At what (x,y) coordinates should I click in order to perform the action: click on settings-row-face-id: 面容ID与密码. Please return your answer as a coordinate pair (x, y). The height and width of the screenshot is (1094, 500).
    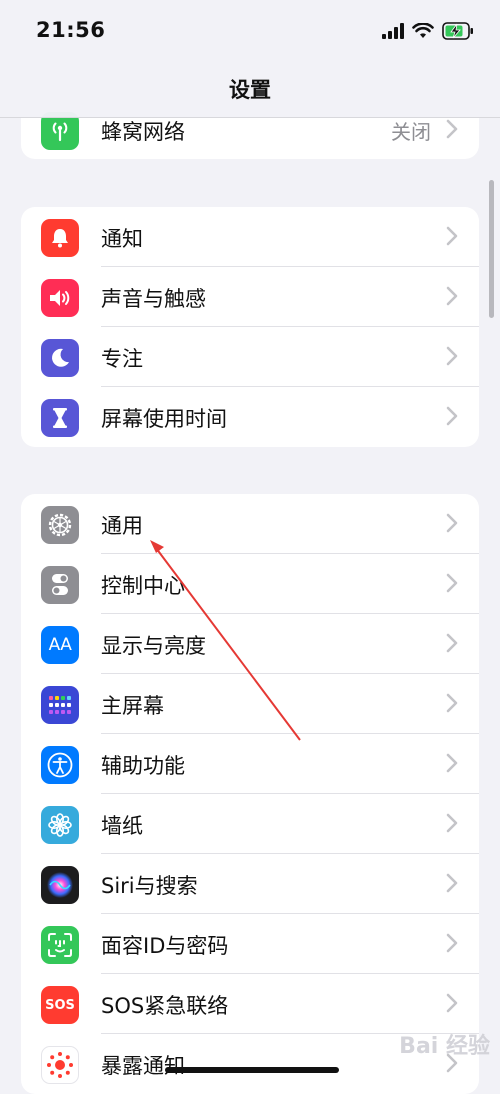
    Looking at the image, I should click on (250, 944).